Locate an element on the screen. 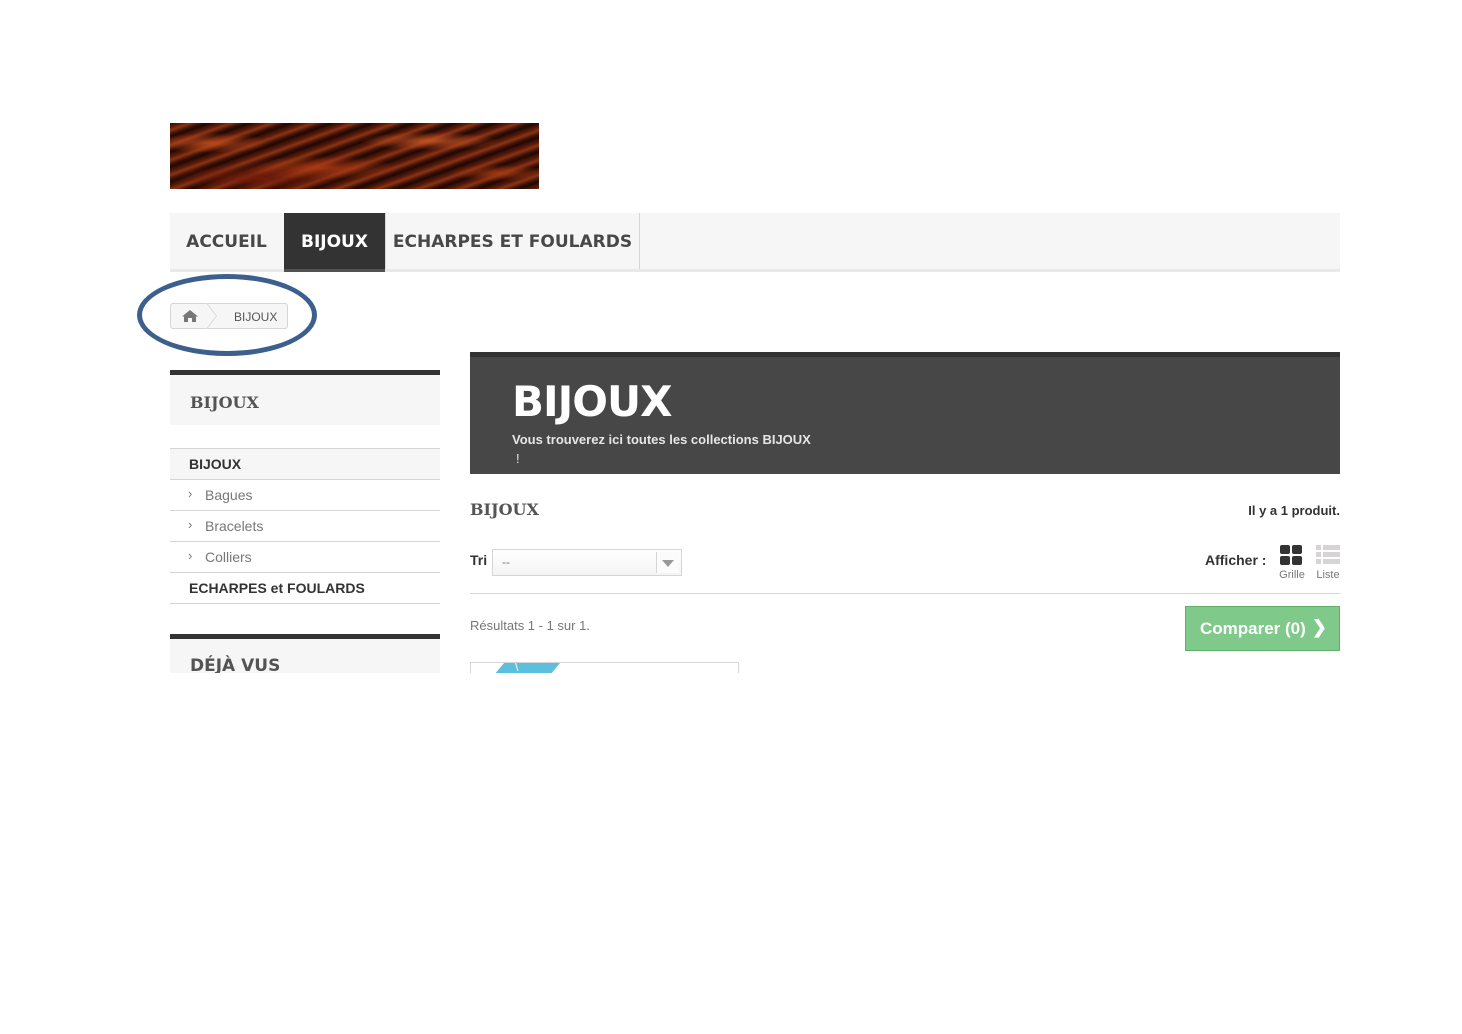 This screenshot has width=1462, height=1034. menu-item-echarpes: ECHARPES ET FOULARDS is located at coordinates (512, 241).